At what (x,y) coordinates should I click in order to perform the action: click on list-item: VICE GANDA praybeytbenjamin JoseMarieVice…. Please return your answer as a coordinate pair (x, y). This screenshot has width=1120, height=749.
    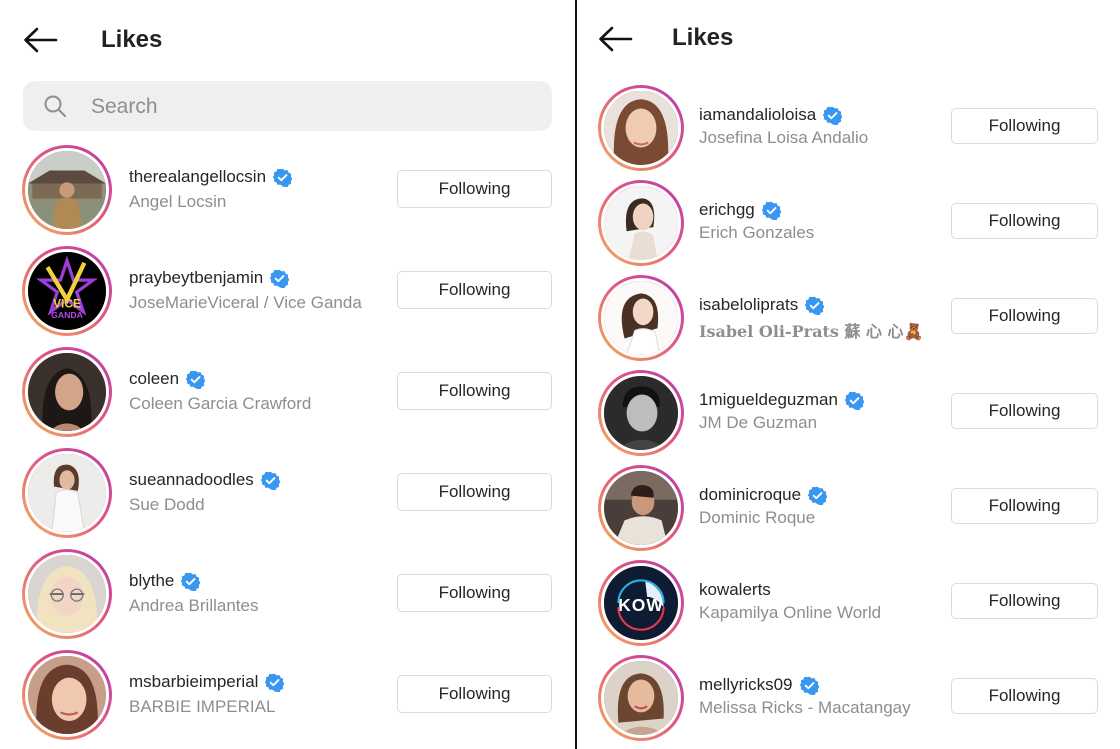
    Looking at the image, I should click on (287, 296).